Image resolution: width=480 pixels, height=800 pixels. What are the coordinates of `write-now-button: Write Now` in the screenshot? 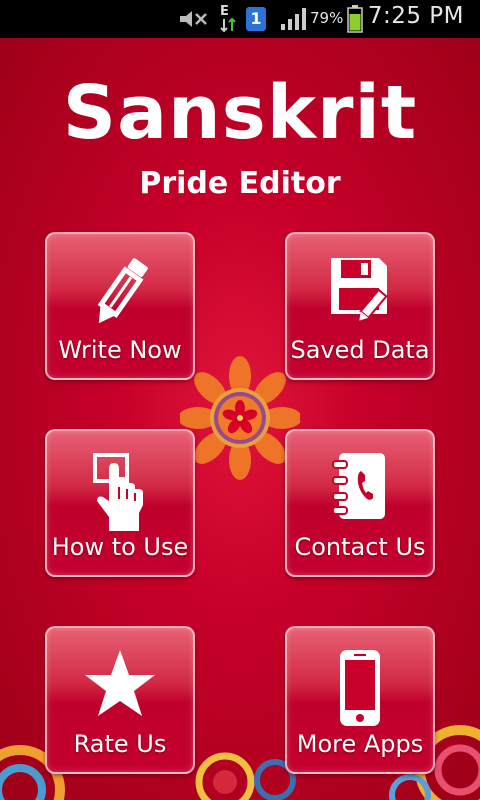 It's located at (120, 306).